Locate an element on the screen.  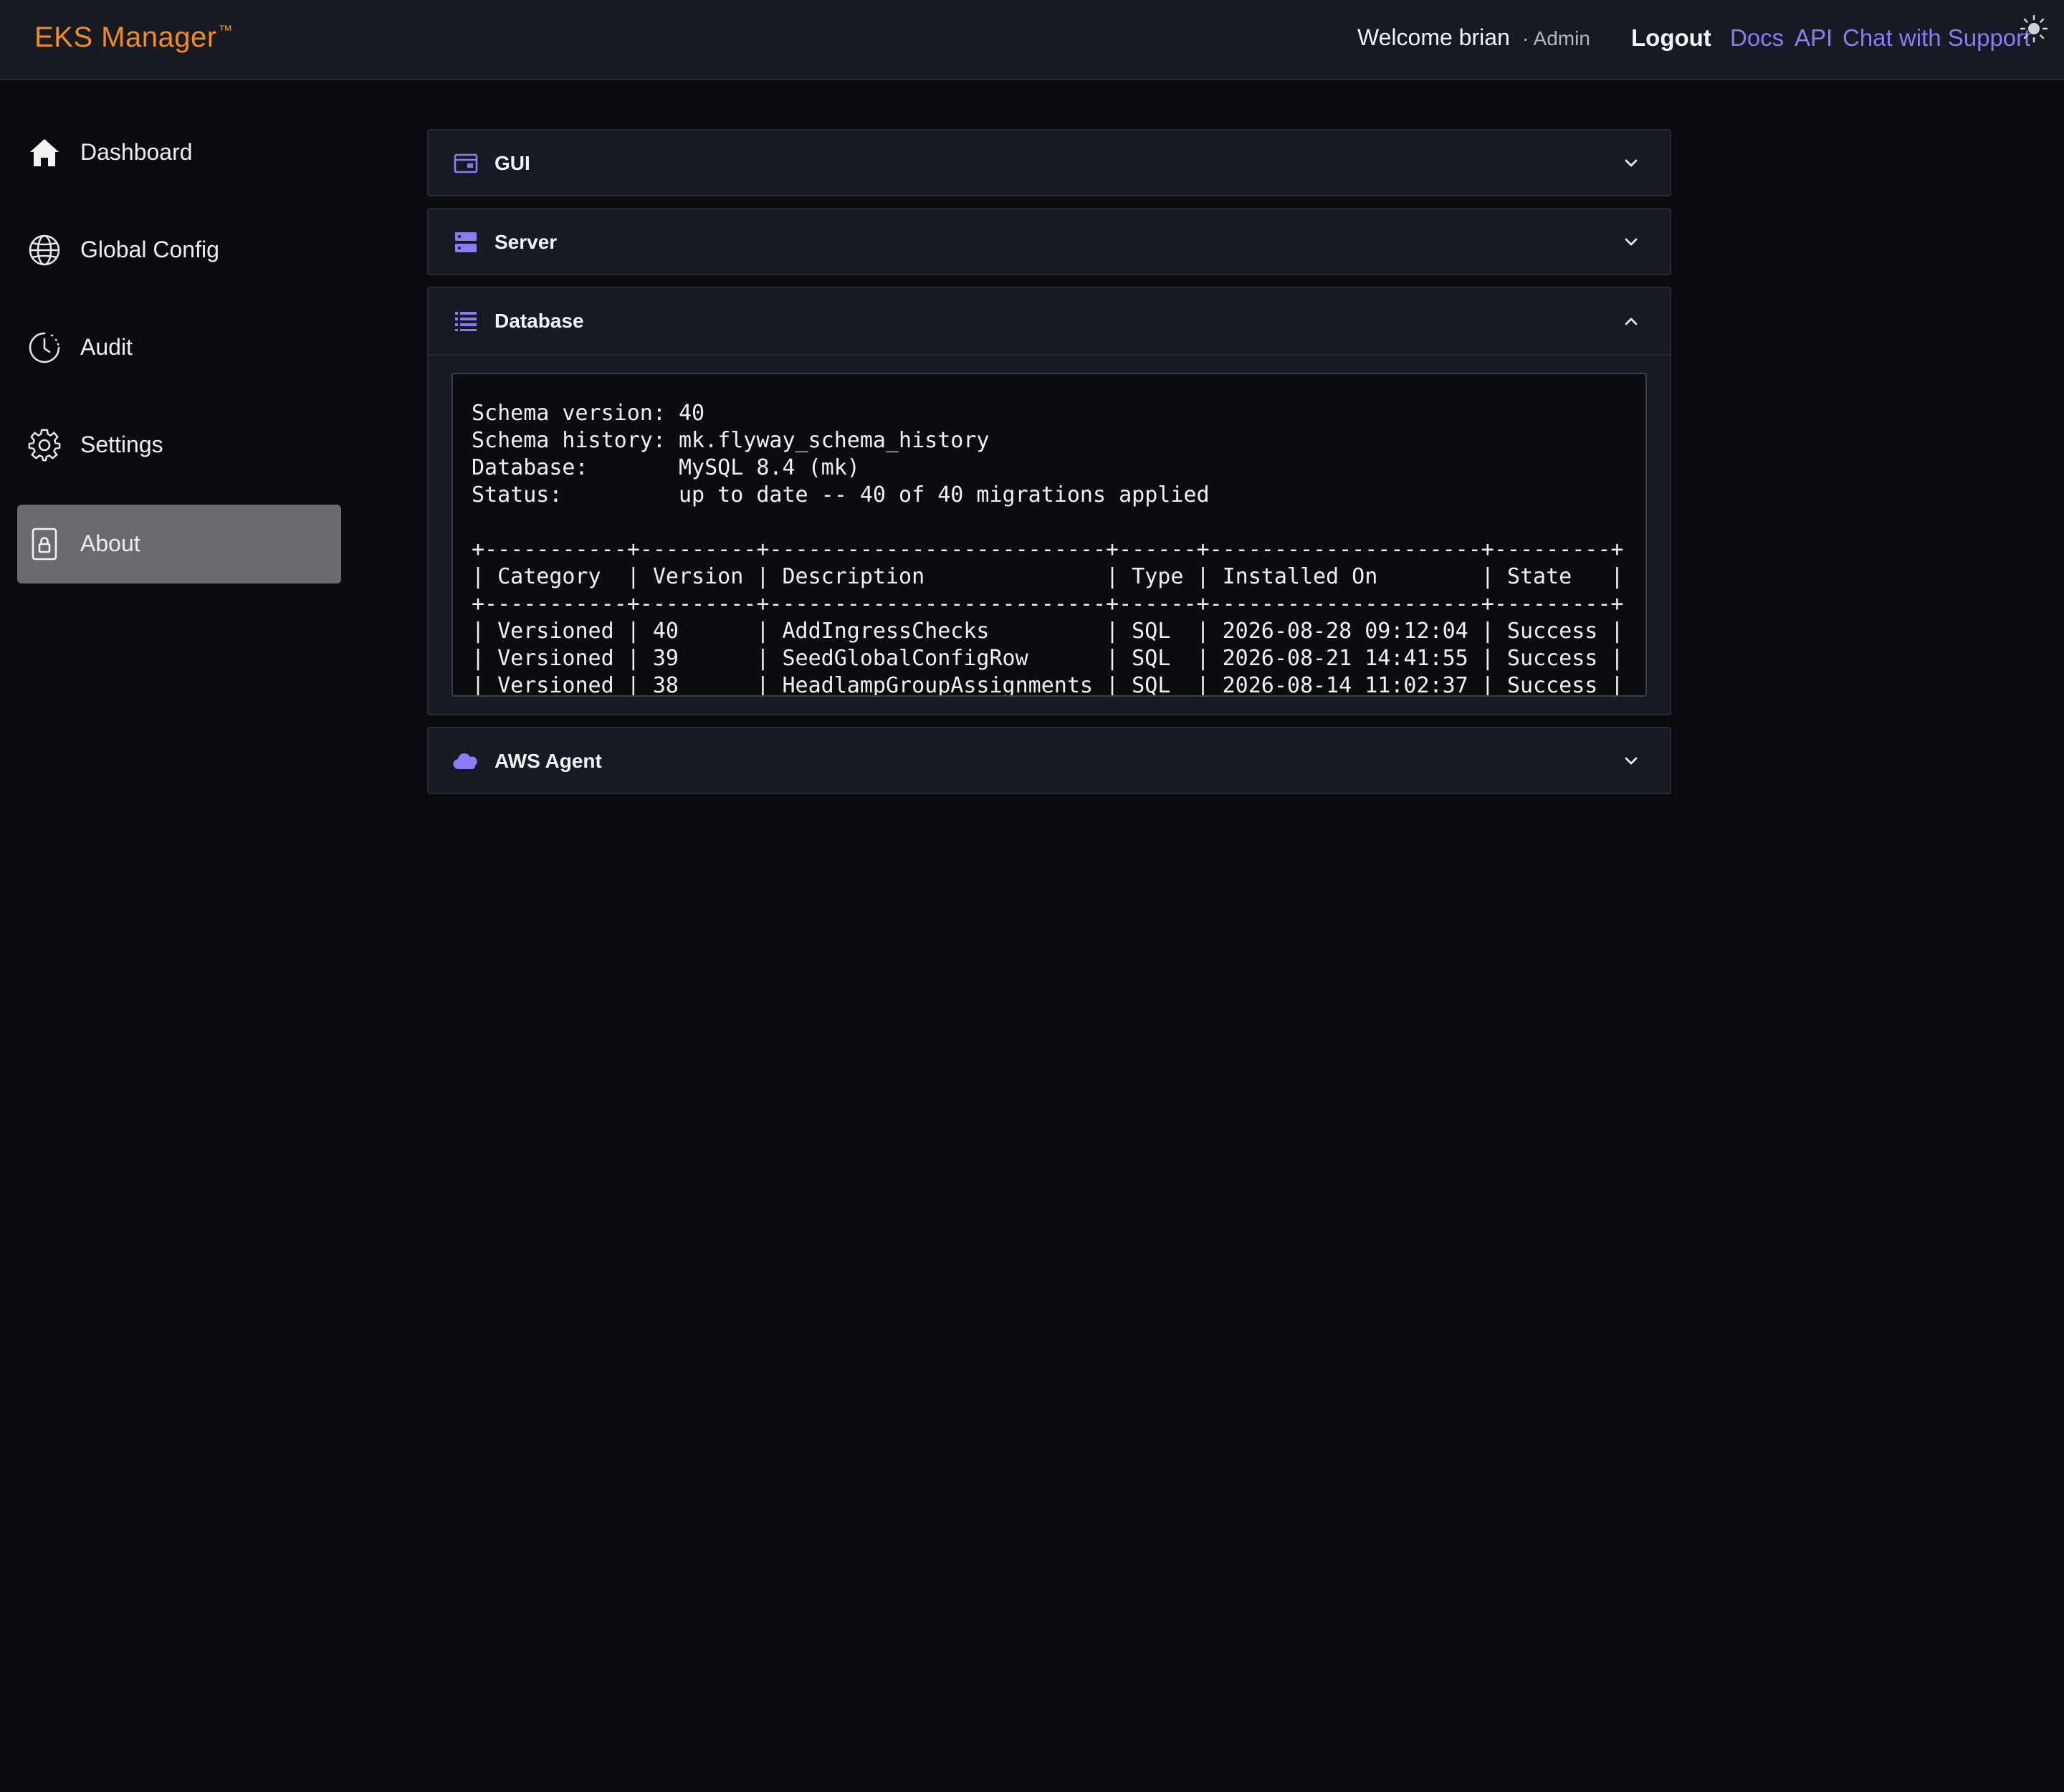
brand-name: EKS Manager is located at coordinates (125, 37).